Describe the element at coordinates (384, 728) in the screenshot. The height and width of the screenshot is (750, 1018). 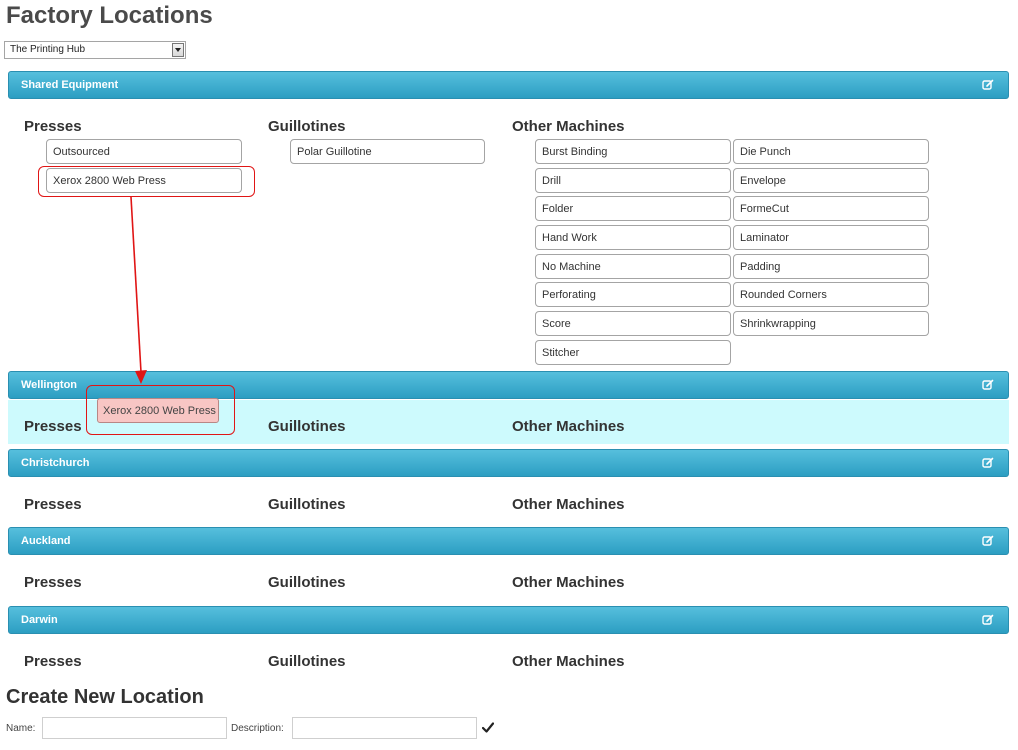
I see `description-field` at that location.